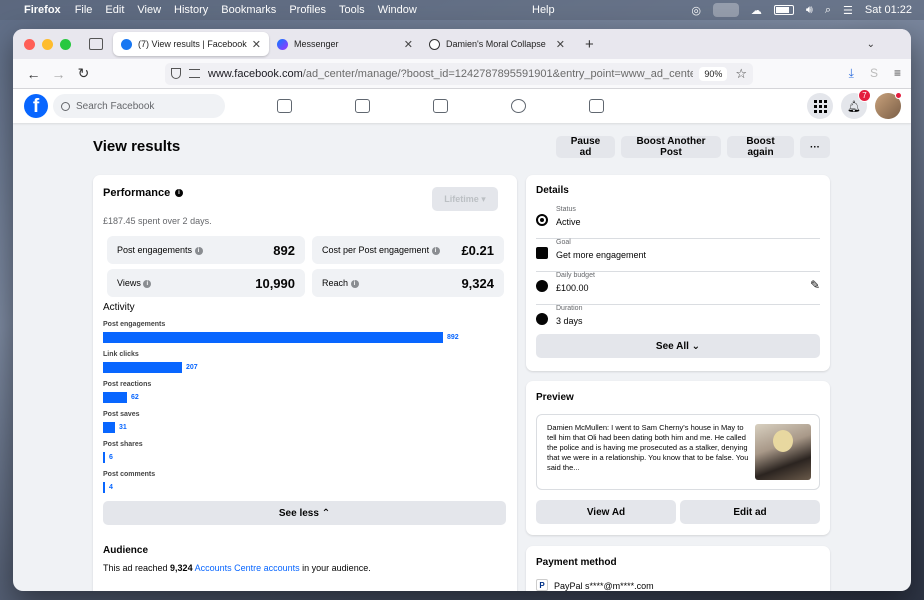 The image size is (924, 600). What do you see at coordinates (255, 73) in the screenshot?
I see `url-domain: www.facebook.com` at bounding box center [255, 73].